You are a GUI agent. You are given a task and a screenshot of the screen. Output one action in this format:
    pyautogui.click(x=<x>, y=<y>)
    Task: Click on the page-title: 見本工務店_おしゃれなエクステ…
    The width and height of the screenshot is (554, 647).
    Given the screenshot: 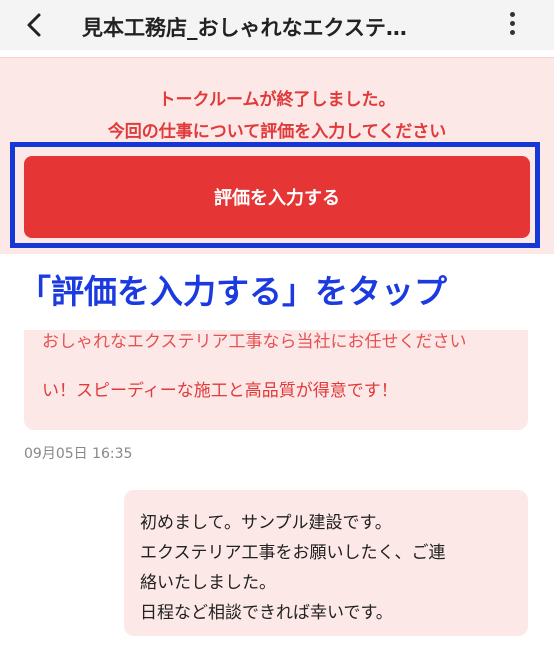 What is the action you would take?
    pyautogui.click(x=244, y=28)
    